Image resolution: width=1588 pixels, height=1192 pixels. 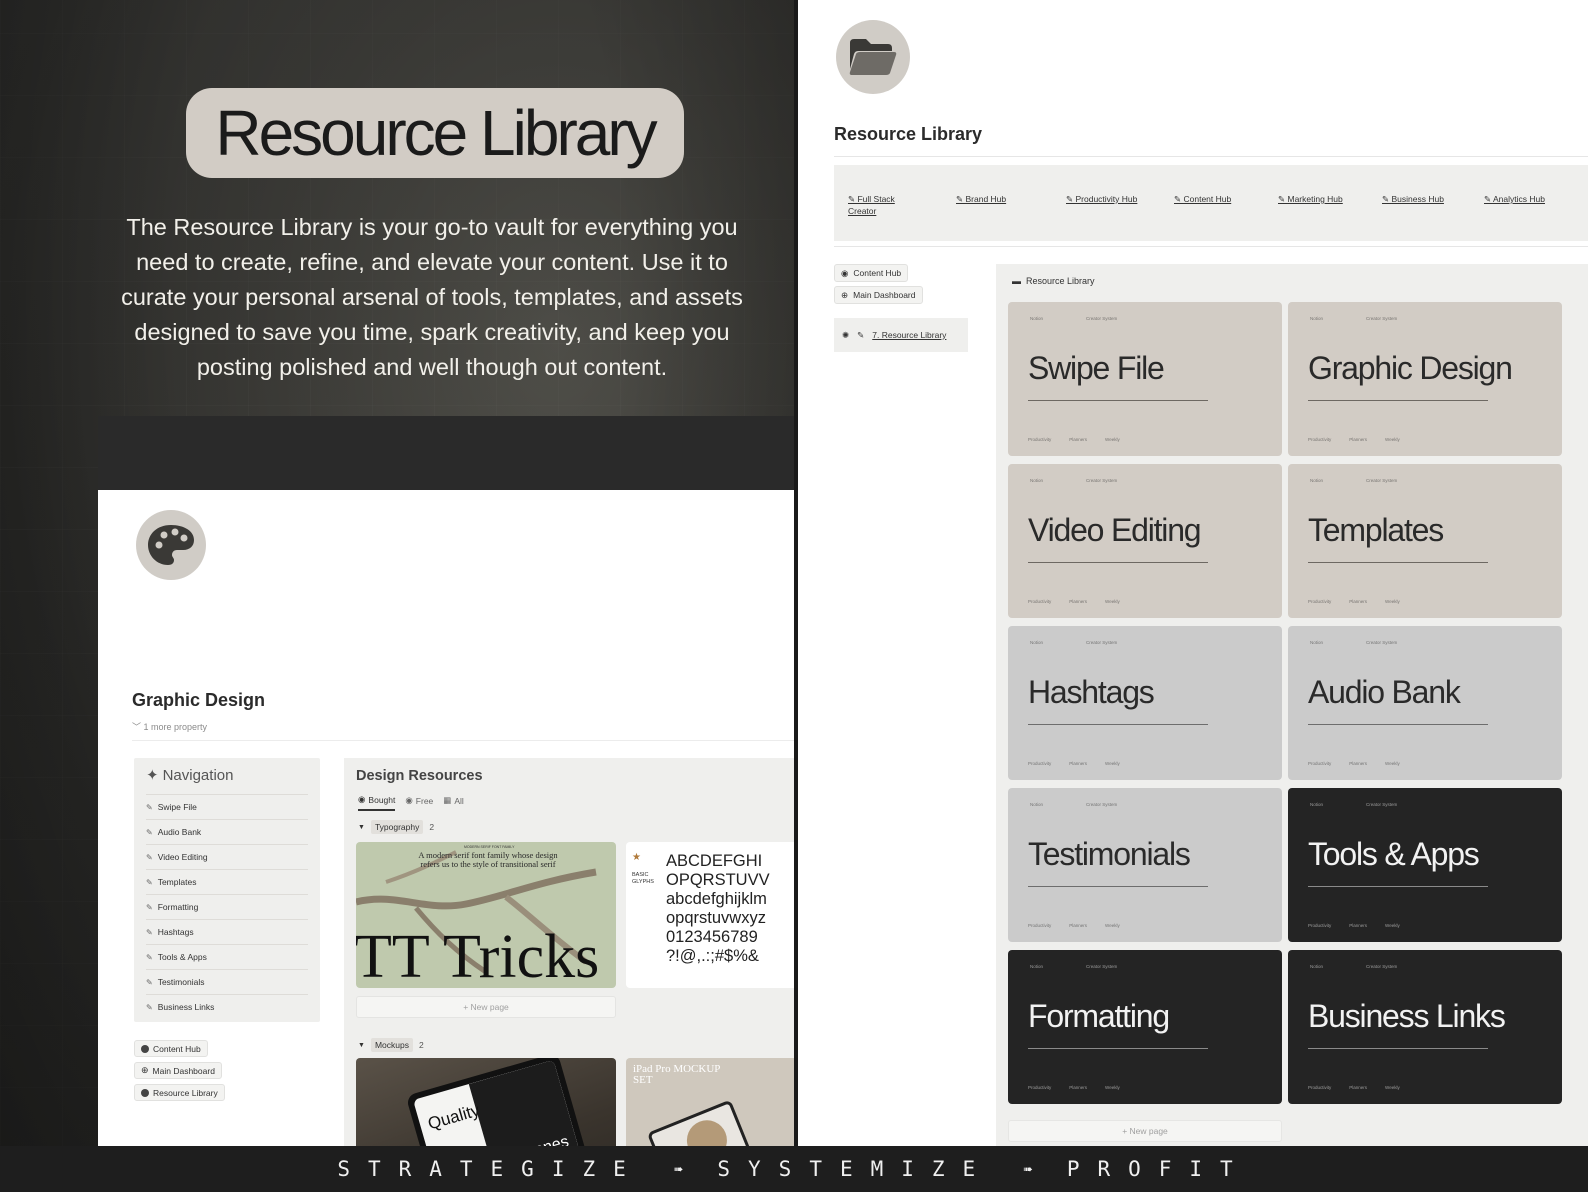 What do you see at coordinates (1115, 530) in the screenshot?
I see `tile-title: Video Editing` at bounding box center [1115, 530].